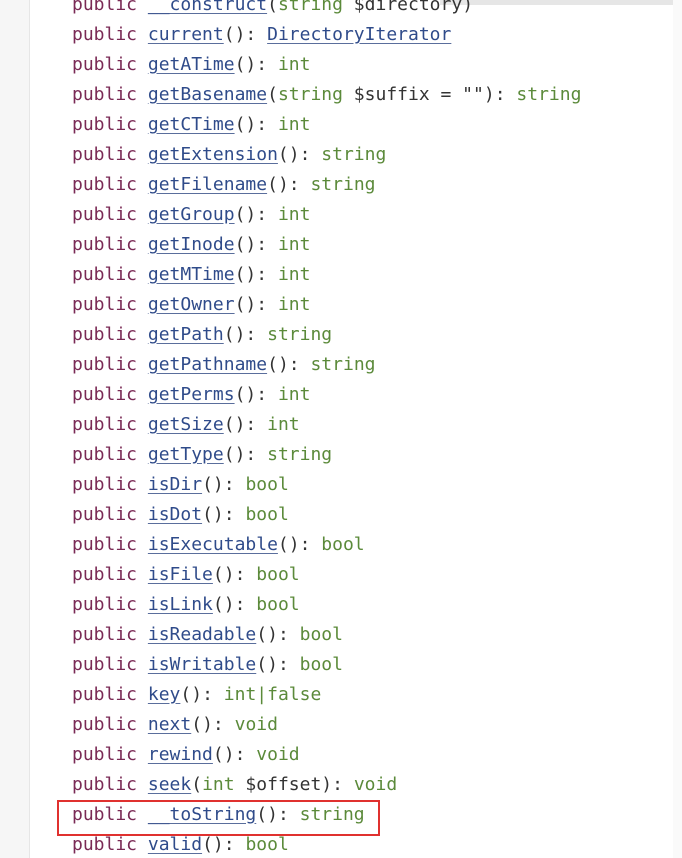 This screenshot has width=682, height=858. I want to click on method-name-link: isDot, so click(175, 514).